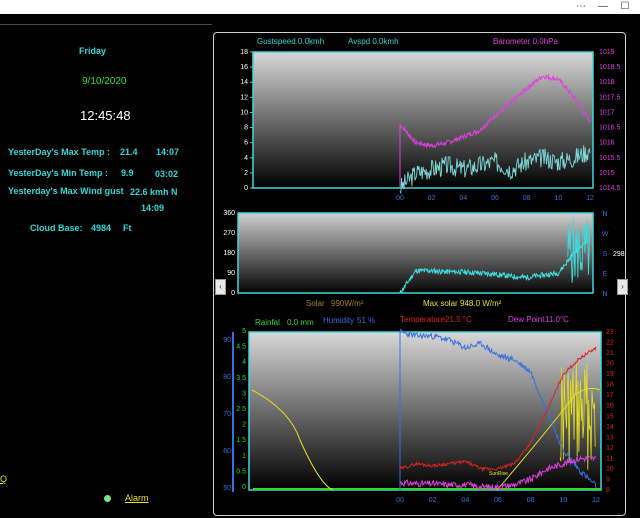  What do you see at coordinates (241, 347) in the screenshot?
I see `chart3-rain-tick: 4.5` at bounding box center [241, 347].